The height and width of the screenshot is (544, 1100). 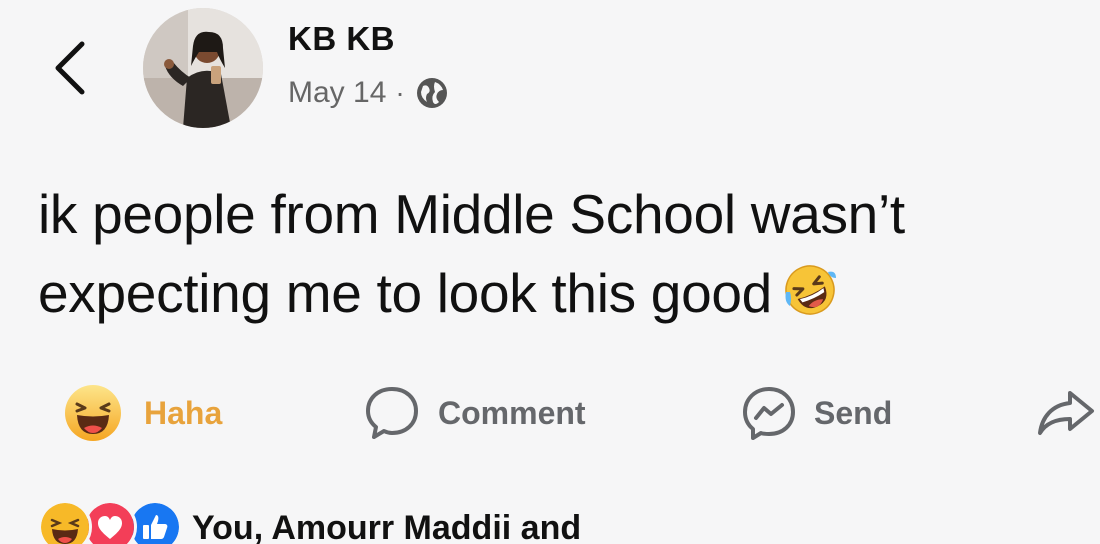 I want to click on comment-icon, so click(x=392, y=413).